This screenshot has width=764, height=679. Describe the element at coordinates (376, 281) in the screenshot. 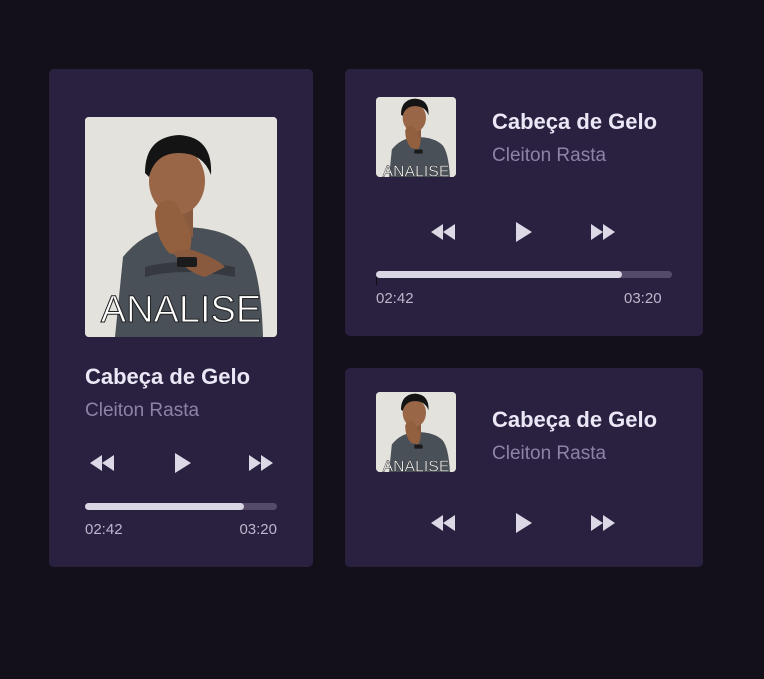

I see `progress-tick` at that location.